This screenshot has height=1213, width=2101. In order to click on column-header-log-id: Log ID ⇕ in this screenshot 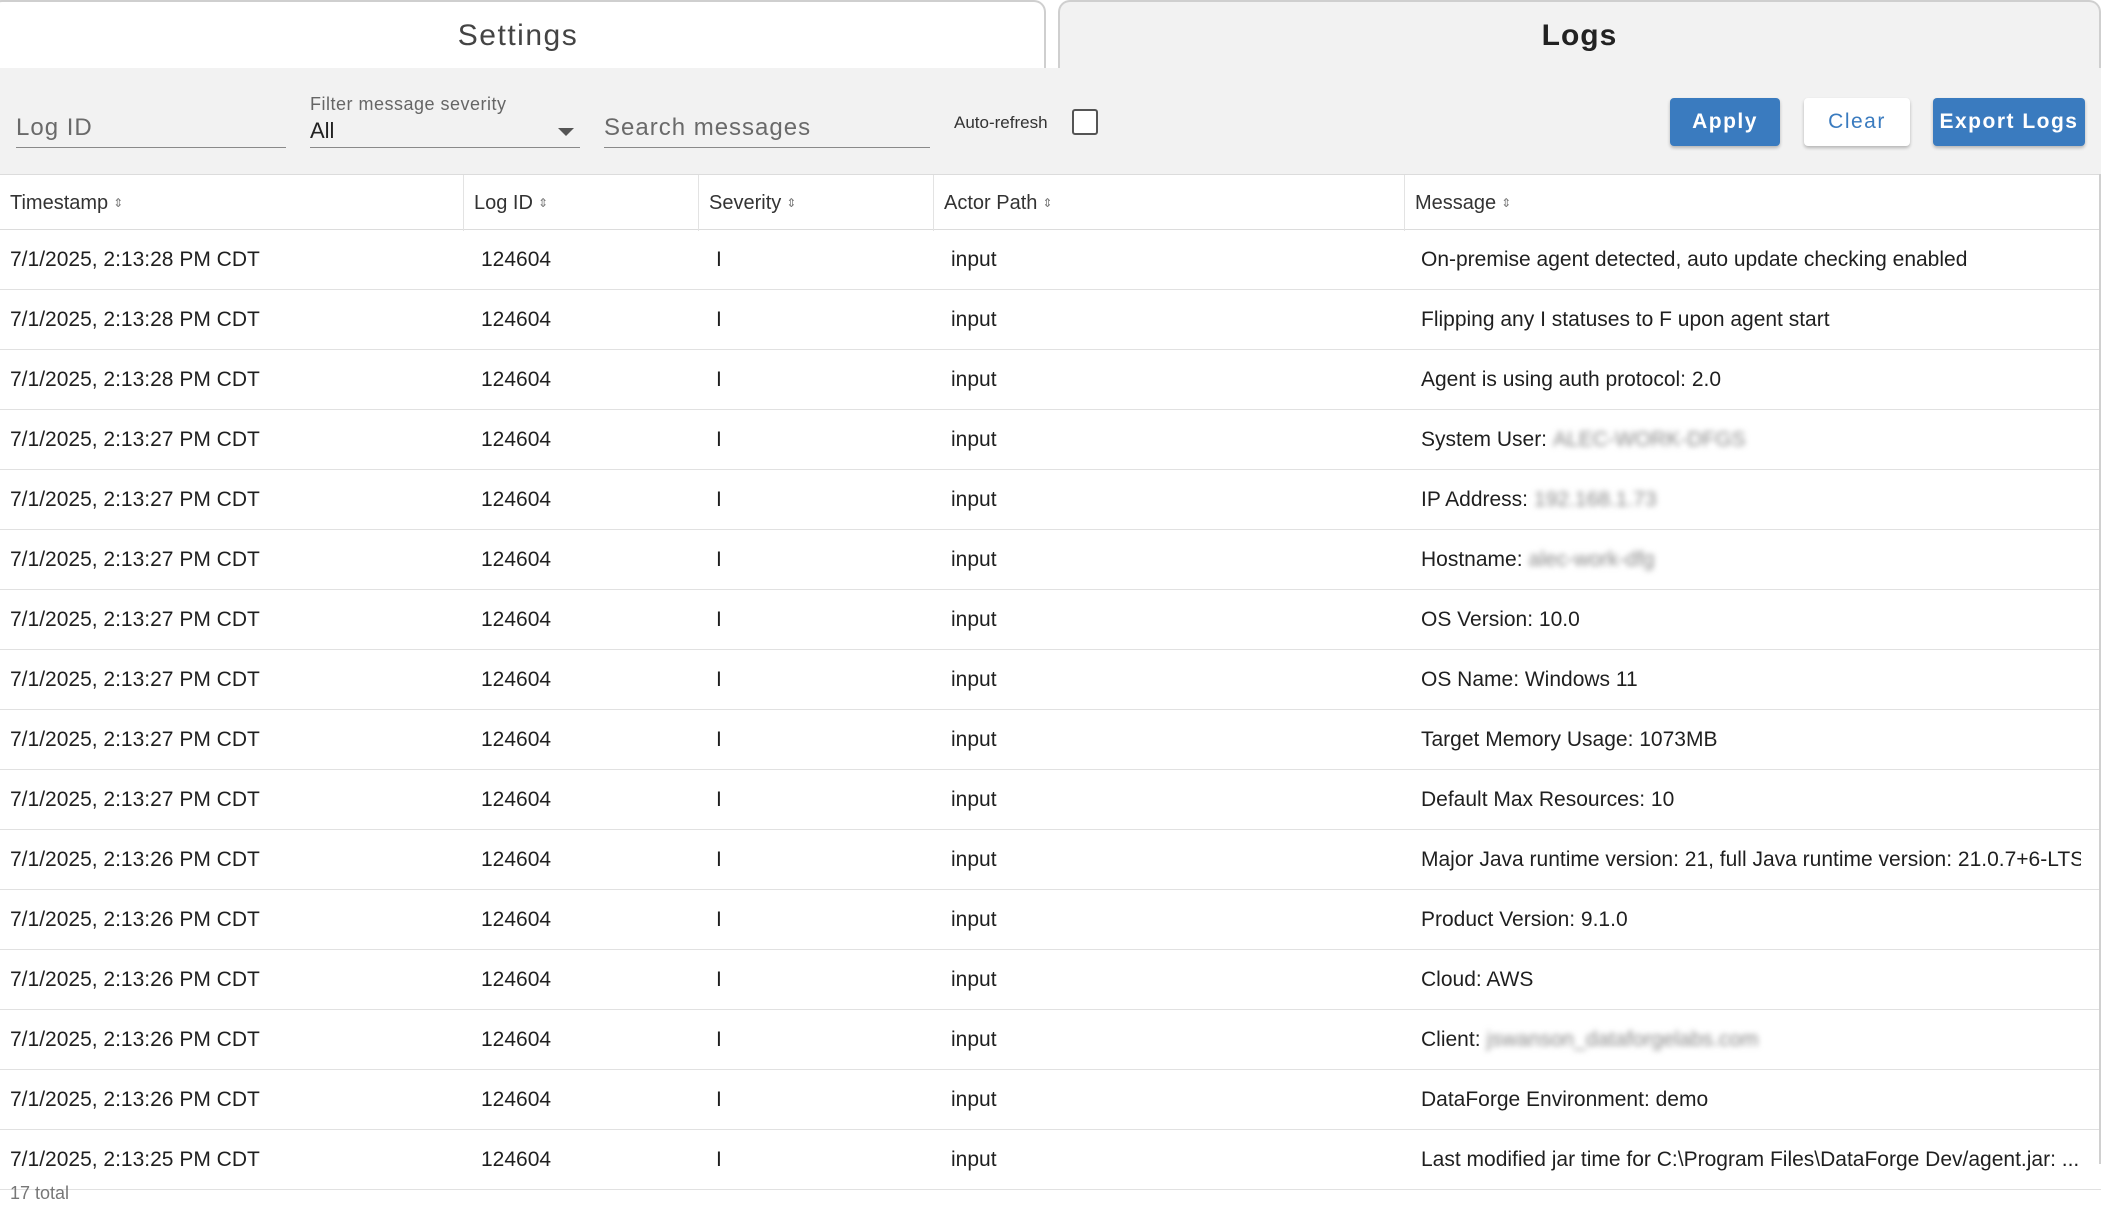, I will do `click(580, 203)`.